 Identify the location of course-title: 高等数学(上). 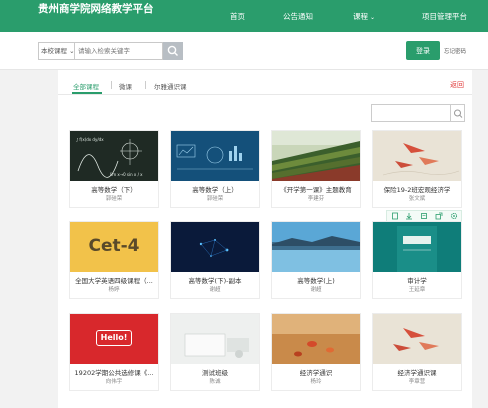
(316, 281).